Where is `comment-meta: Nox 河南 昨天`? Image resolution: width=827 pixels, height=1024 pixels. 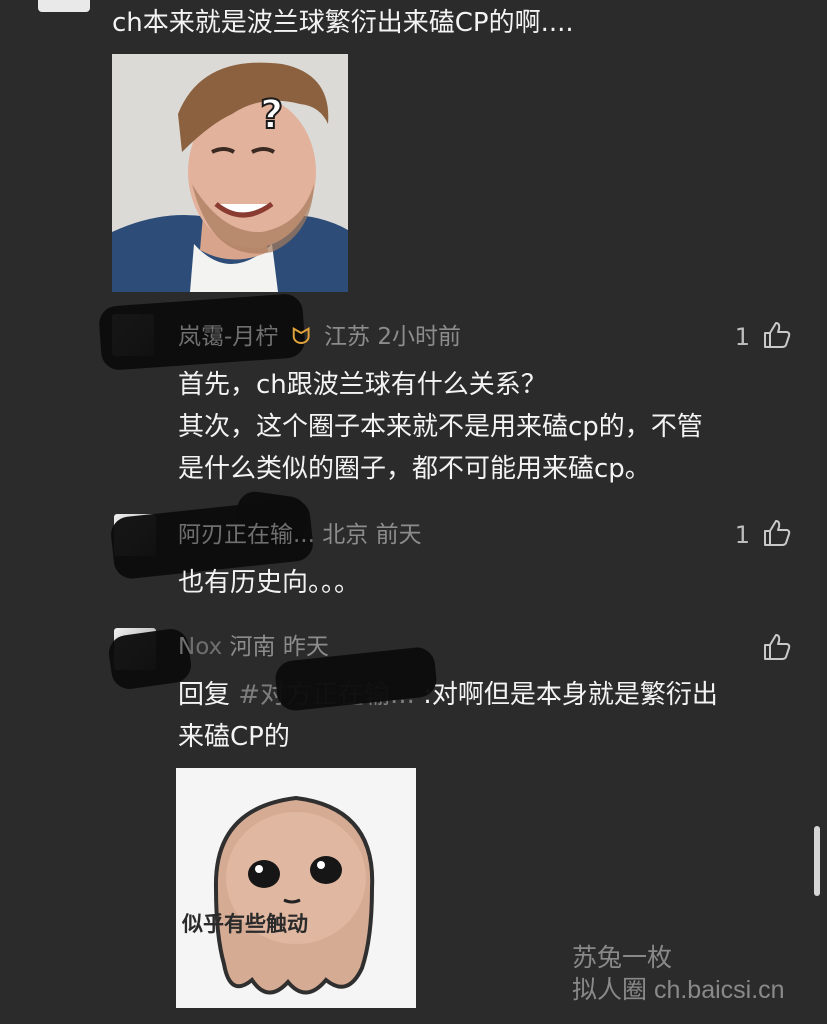
comment-meta: Nox 河南 昨天 is located at coordinates (253, 647).